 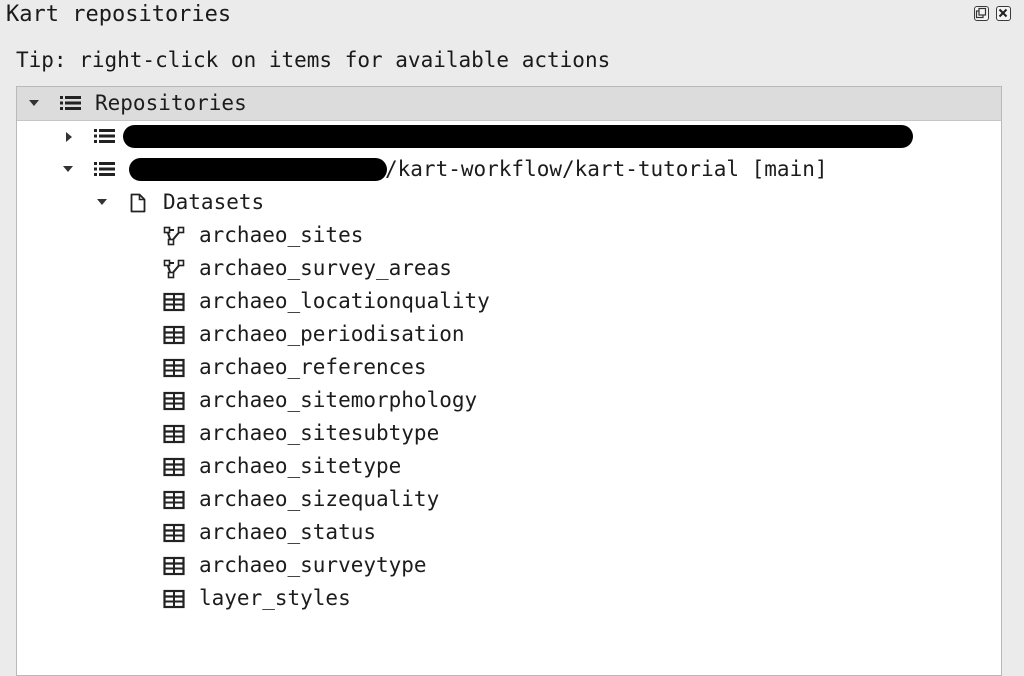 I want to click on tree-item-repository, so click(x=509, y=136).